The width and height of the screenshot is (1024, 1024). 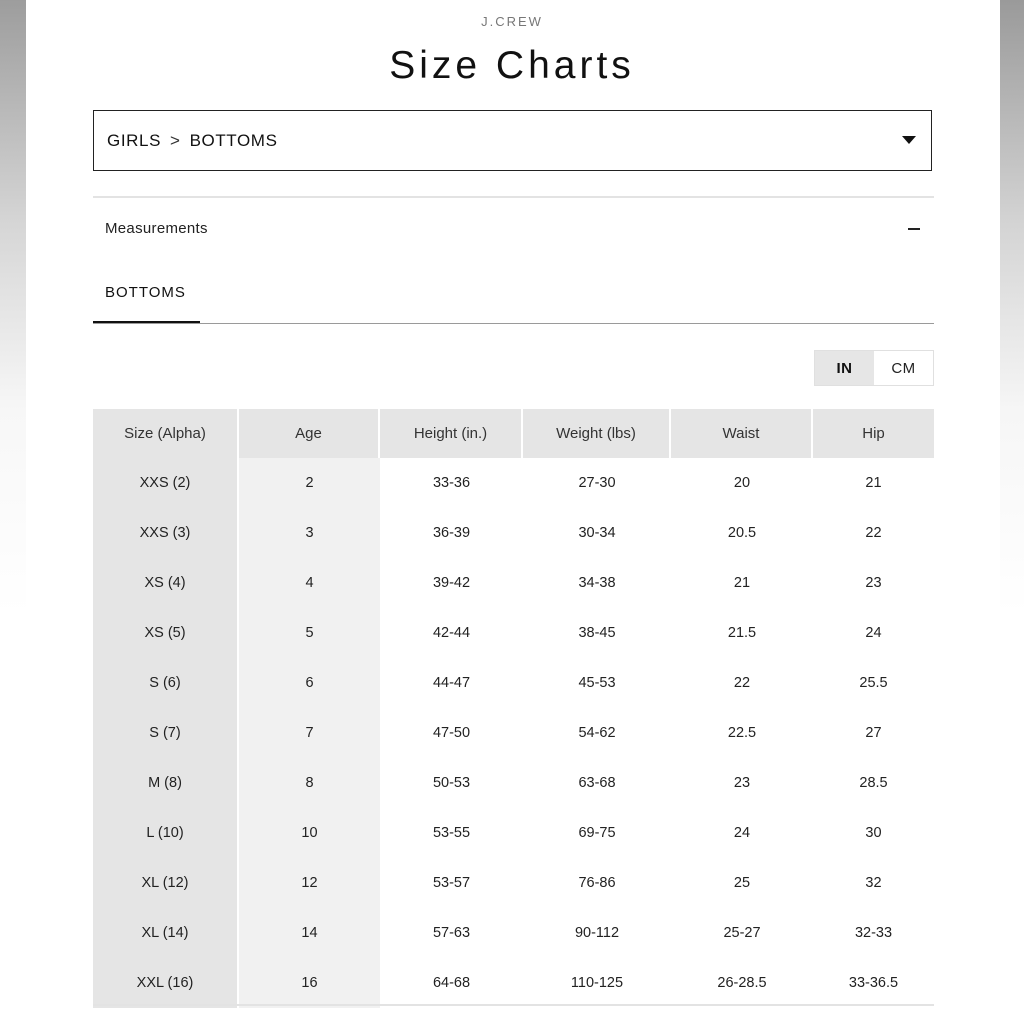 What do you see at coordinates (513, 533) in the screenshot?
I see `table-row: XXS (3) 3 36-39 30-34 20.5 22` at bounding box center [513, 533].